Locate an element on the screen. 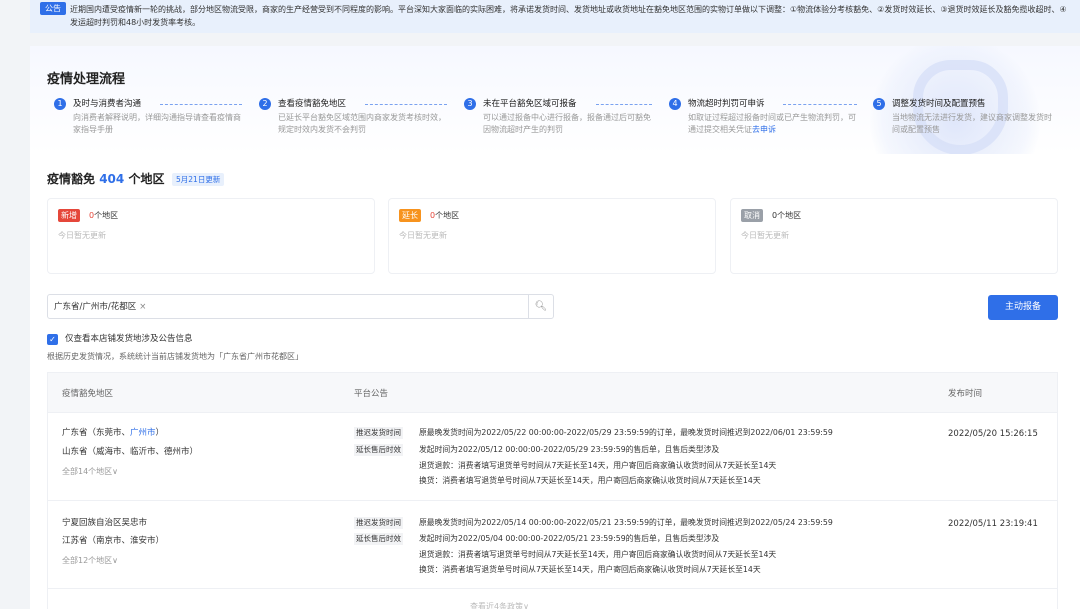 The image size is (1080, 609). col-announcement: 平台公告 is located at coordinates (371, 394).